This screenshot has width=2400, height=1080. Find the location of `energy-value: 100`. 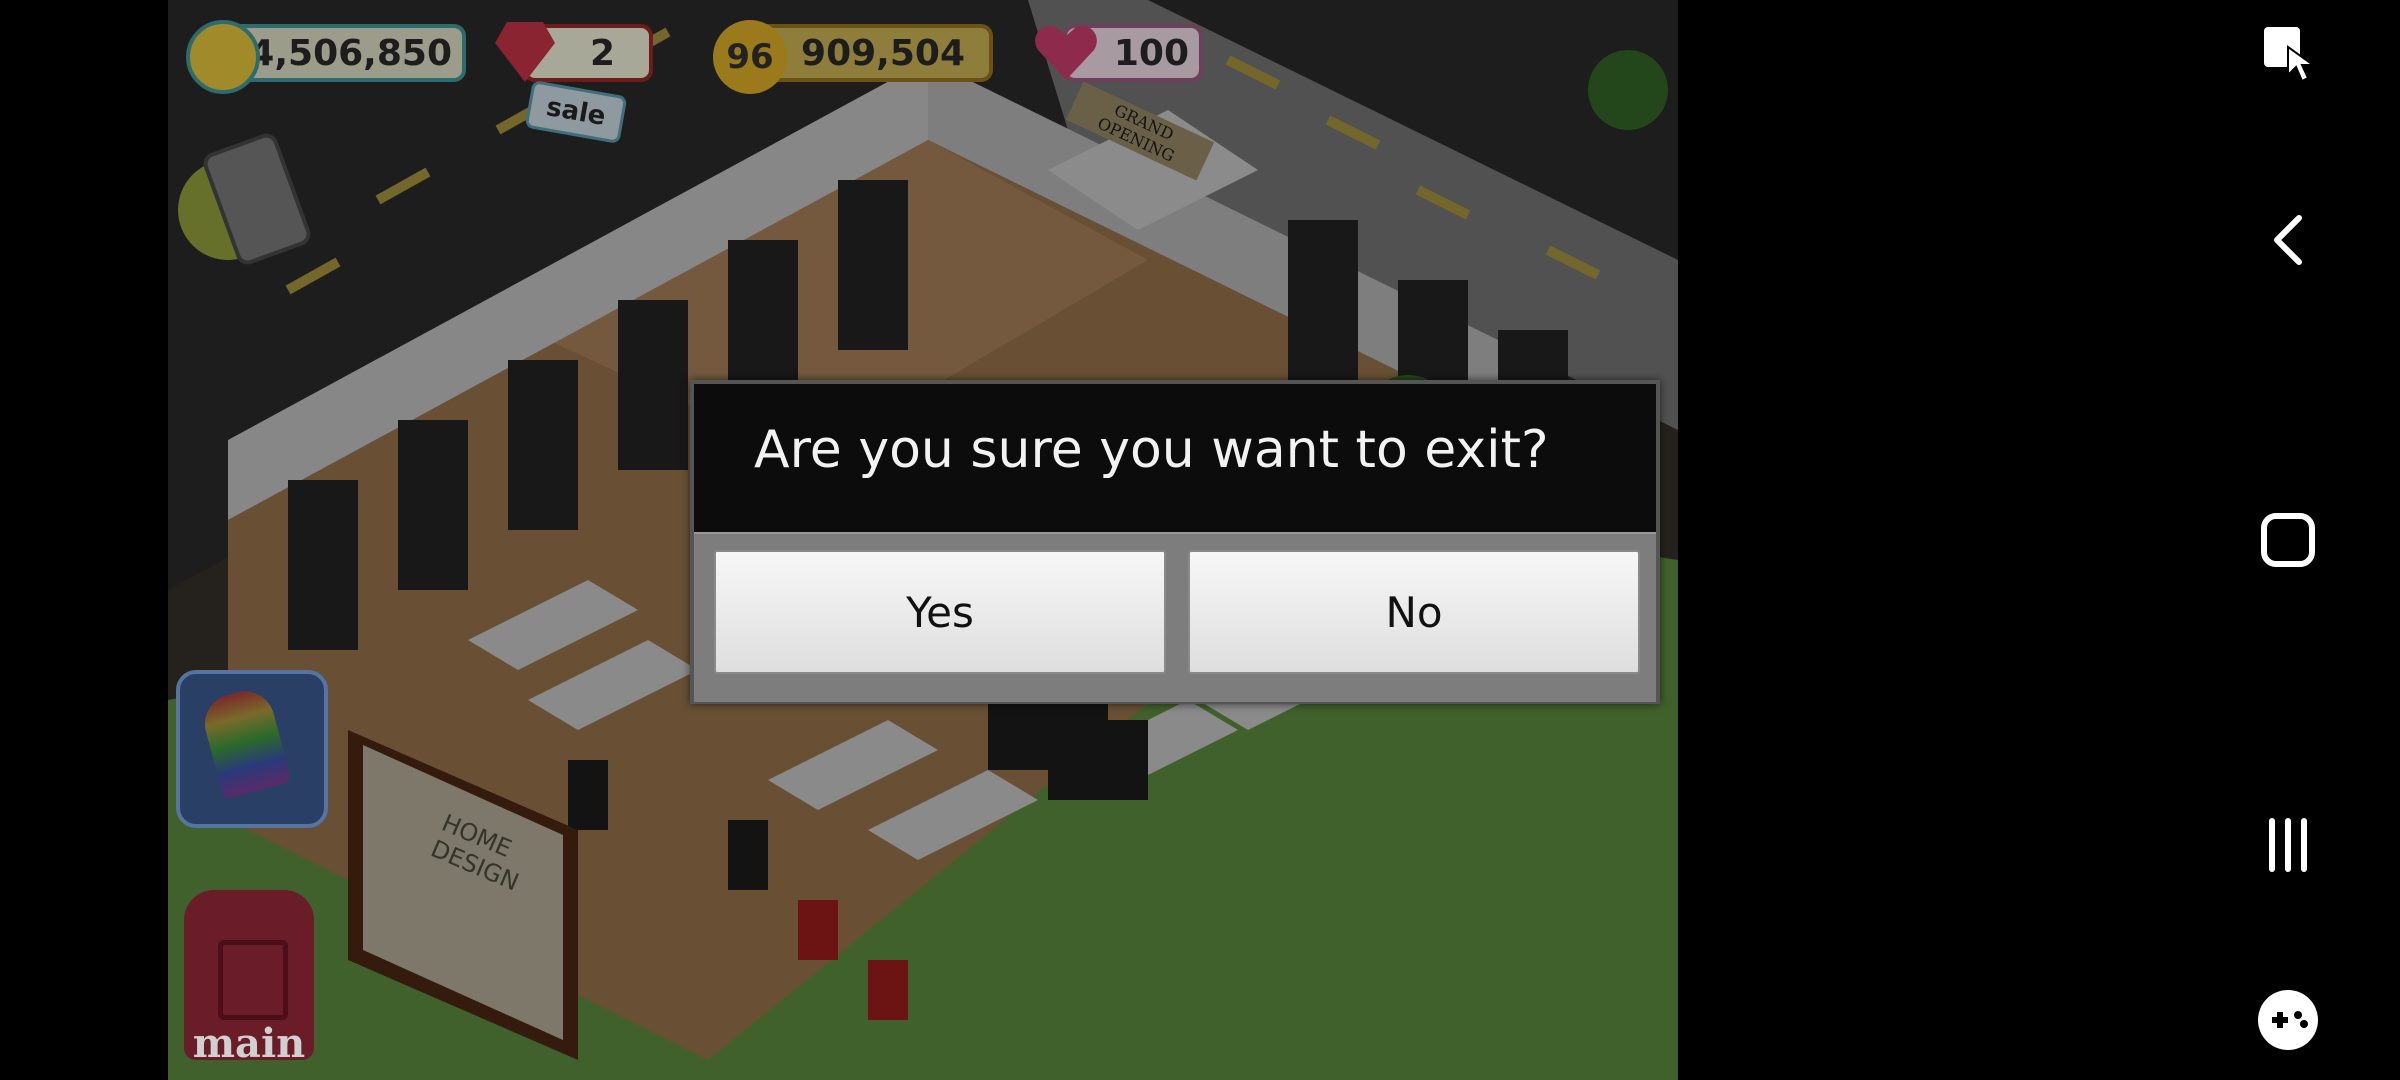

energy-value: 100 is located at coordinates (1151, 53).